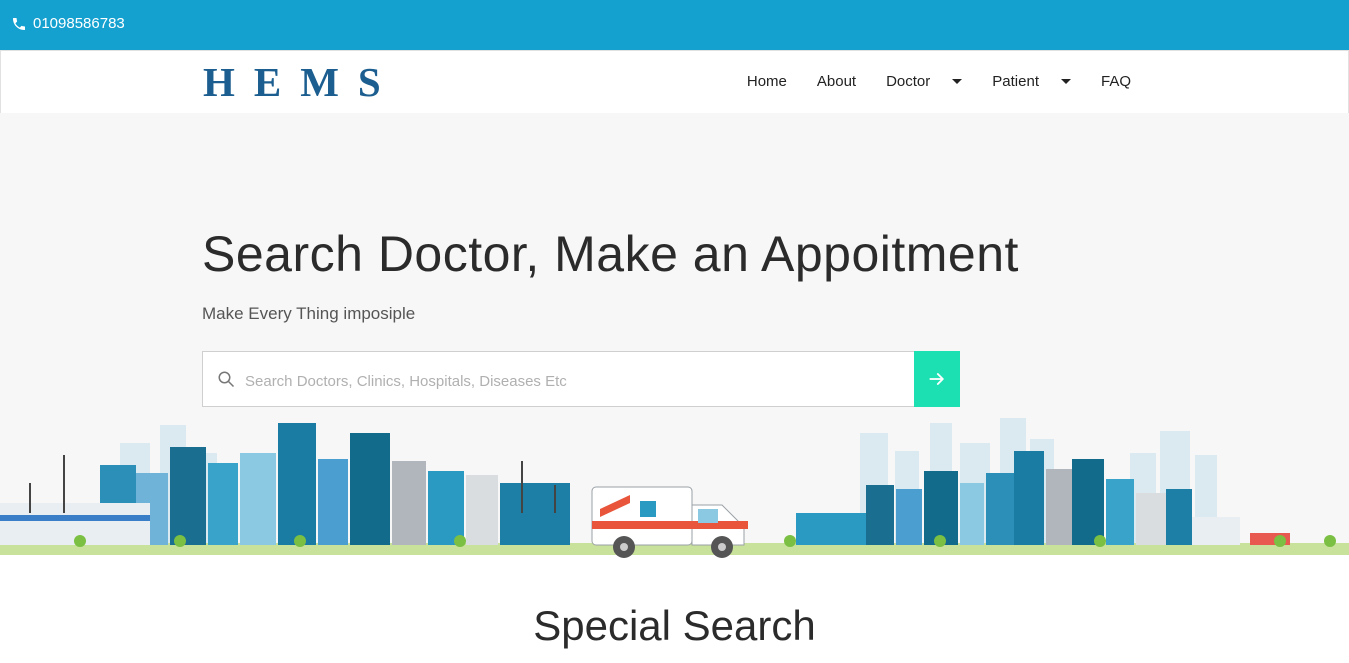  I want to click on nav-label: About, so click(836, 81).